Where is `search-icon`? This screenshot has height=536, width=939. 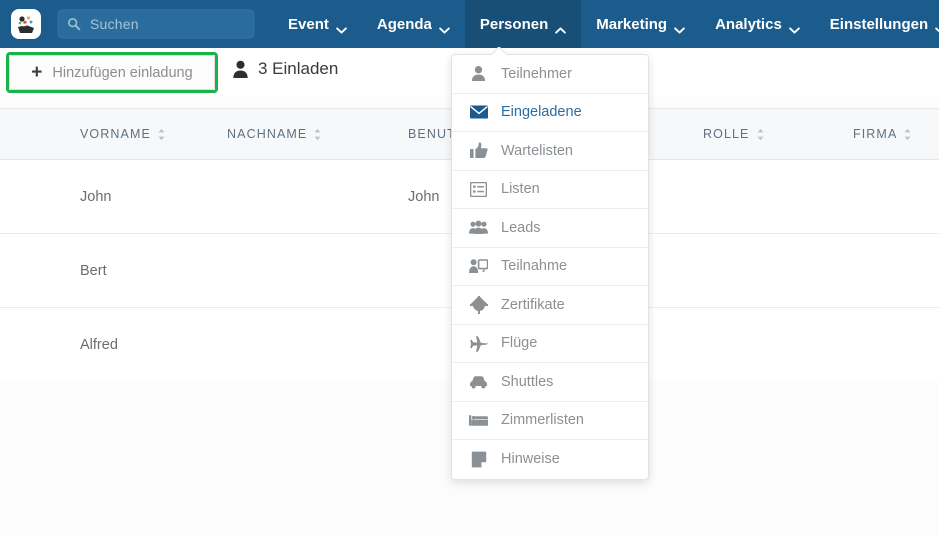 search-icon is located at coordinates (74, 24).